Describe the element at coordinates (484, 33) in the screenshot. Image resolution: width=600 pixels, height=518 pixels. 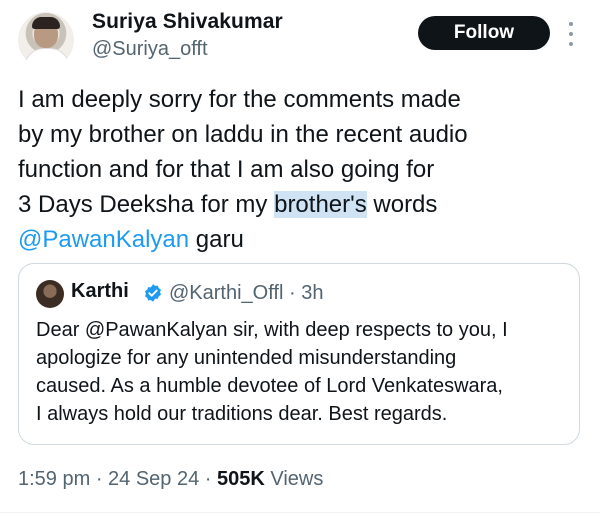
I see `follow-button: Follow` at that location.